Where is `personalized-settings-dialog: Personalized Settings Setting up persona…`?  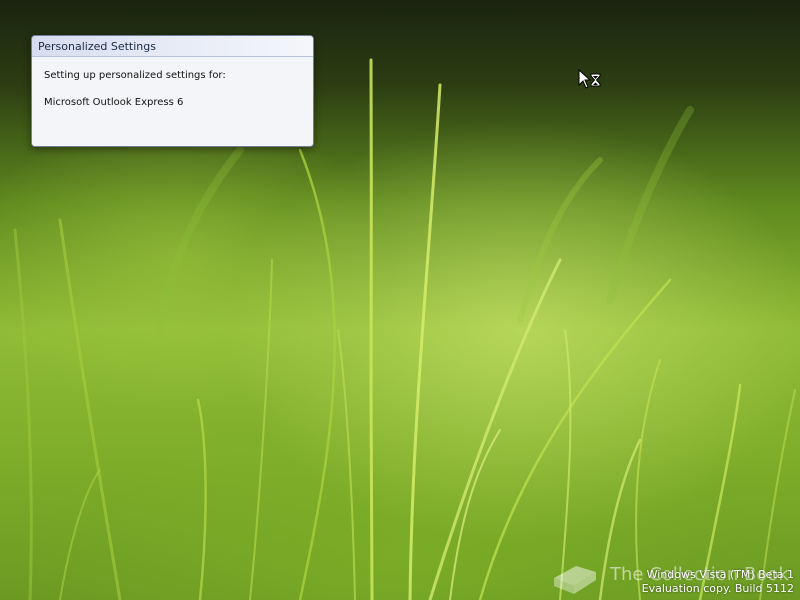
personalized-settings-dialog: Personalized Settings Setting up persona… is located at coordinates (172, 91).